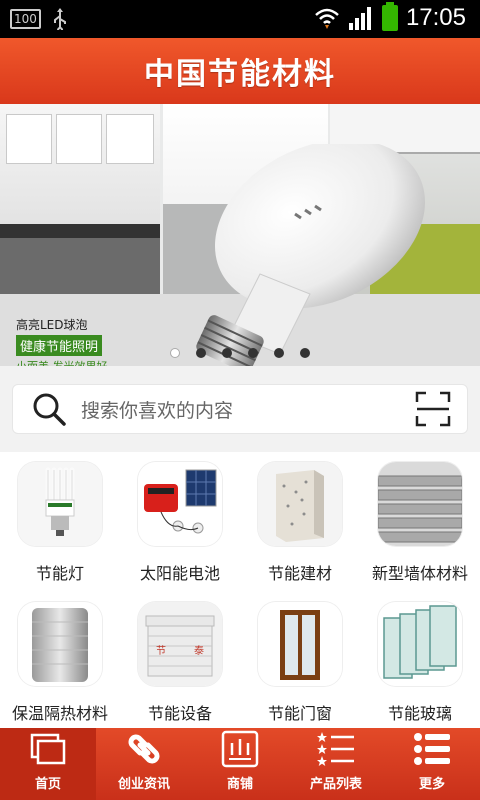 This screenshot has width=480, height=800. I want to click on led-bulb-image, so click(311, 255).